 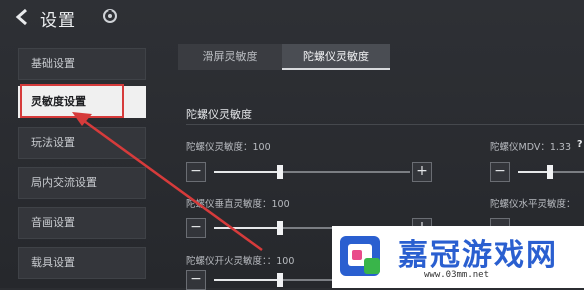 I want to click on watermark: 嘉冠游戏网 www.03mm.net, so click(x=458, y=257).